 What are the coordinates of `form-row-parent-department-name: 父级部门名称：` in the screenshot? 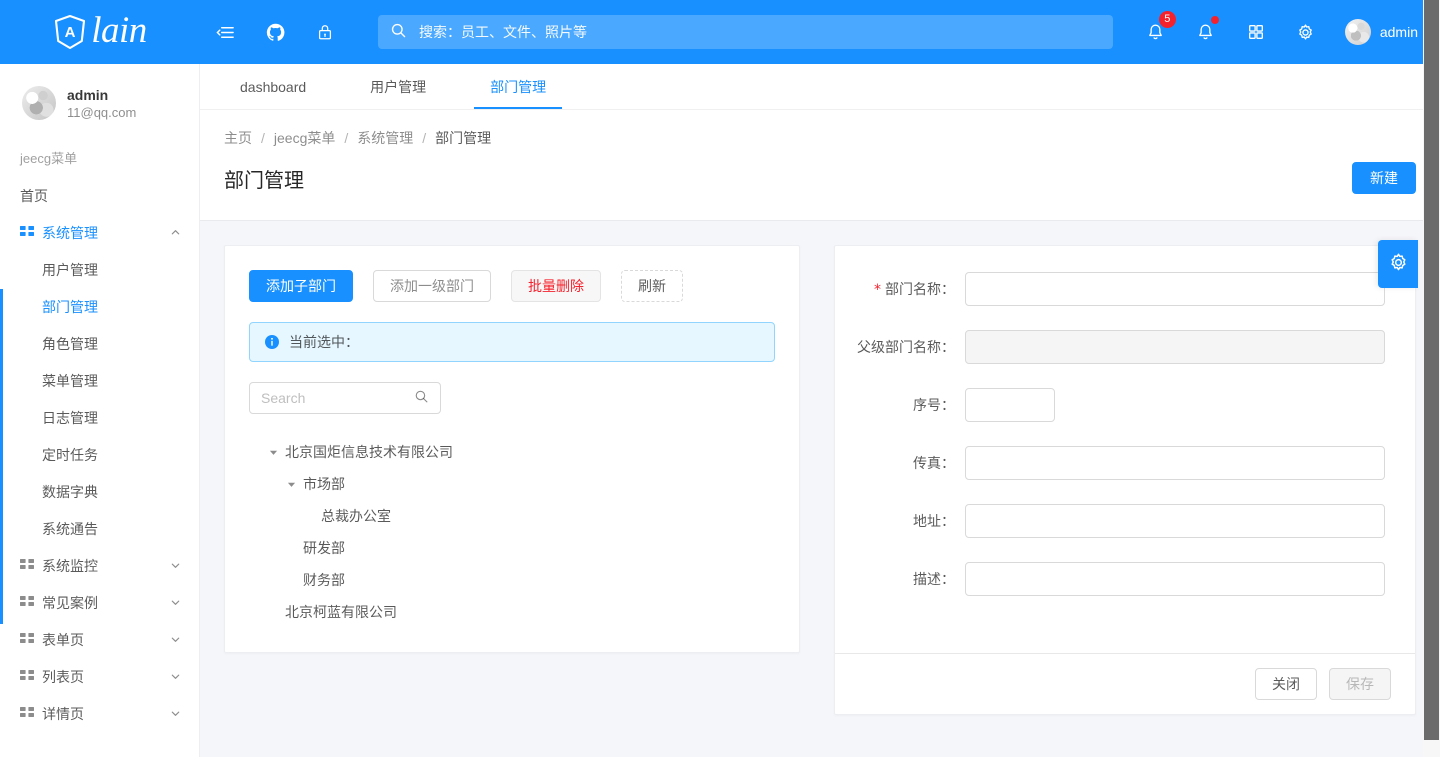 It's located at (1110, 347).